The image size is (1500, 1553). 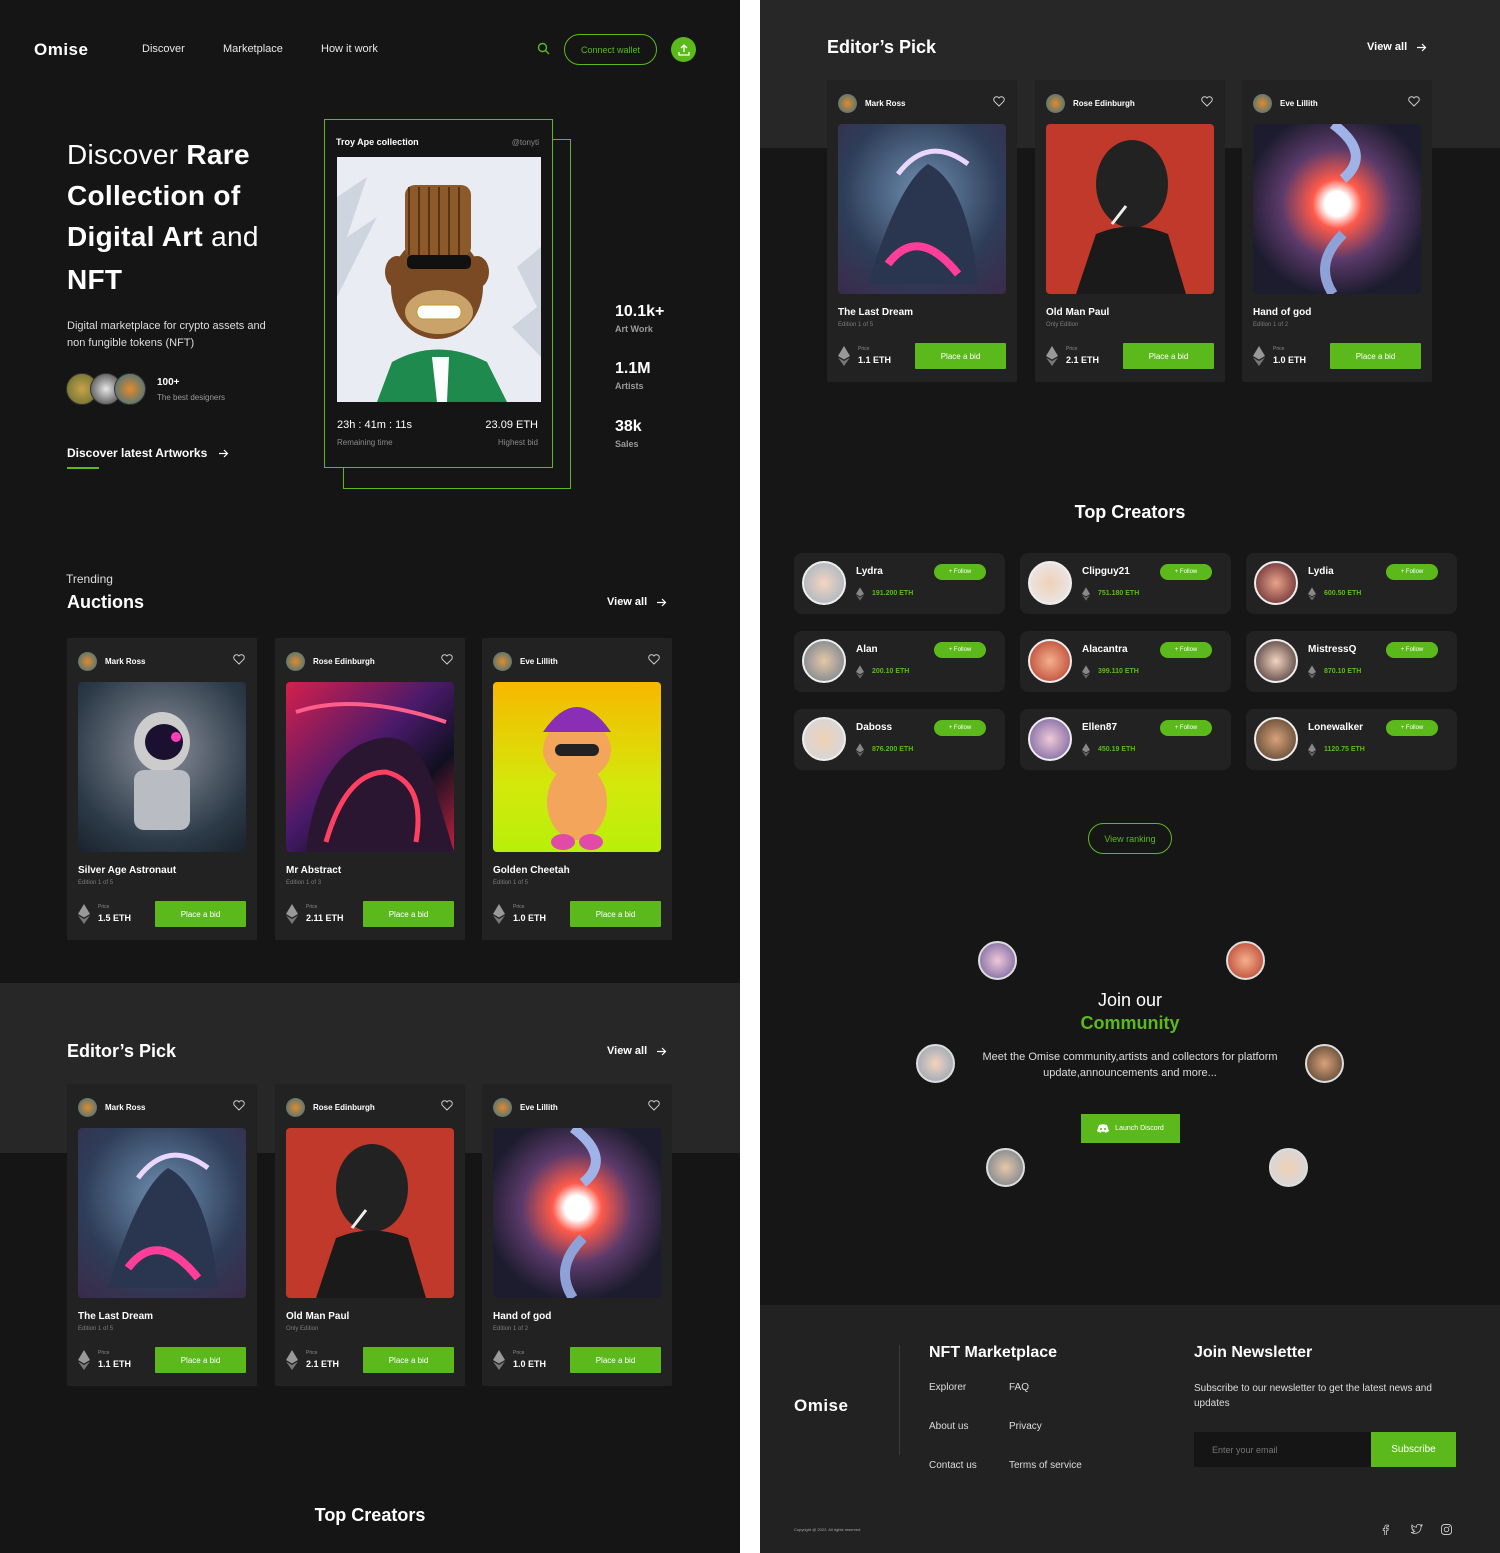 What do you see at coordinates (1019, 1387) in the screenshot?
I see `footer-link-faq: FAQ` at bounding box center [1019, 1387].